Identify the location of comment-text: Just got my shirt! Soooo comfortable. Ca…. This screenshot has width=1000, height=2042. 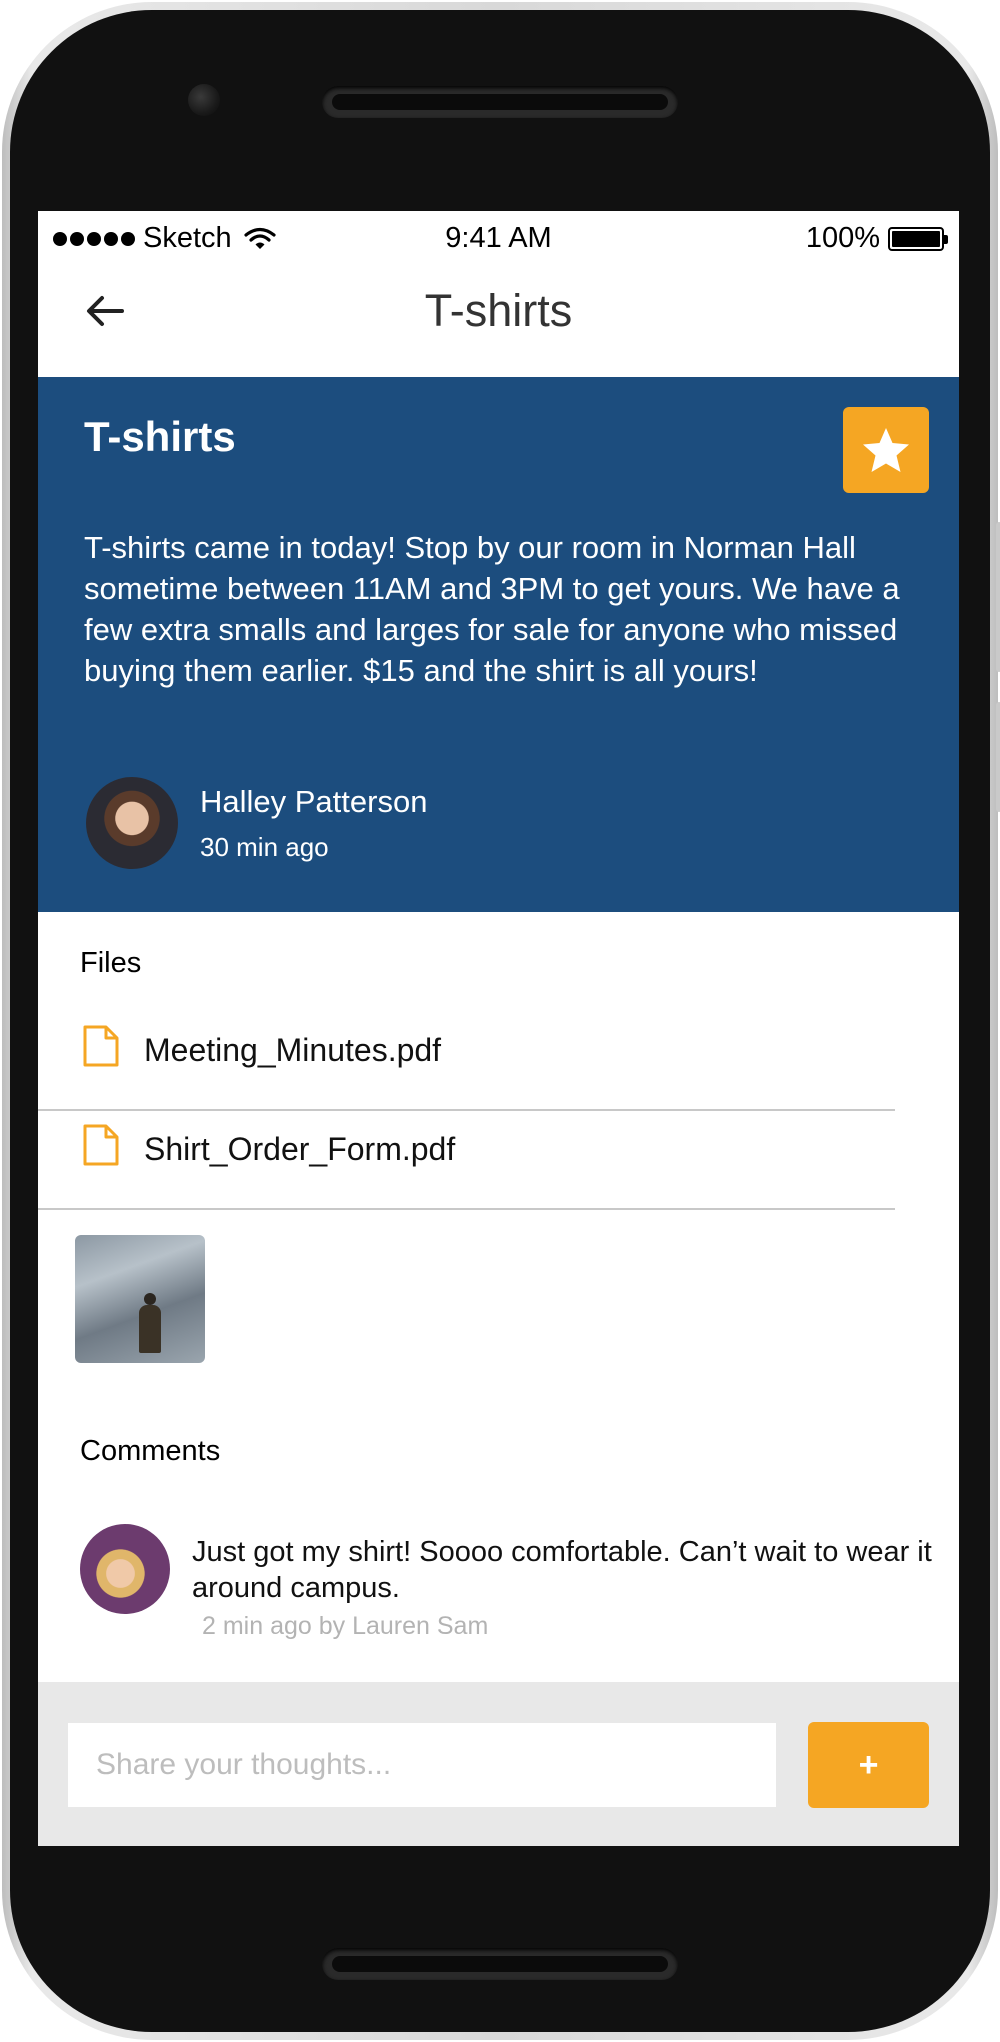
(562, 1570).